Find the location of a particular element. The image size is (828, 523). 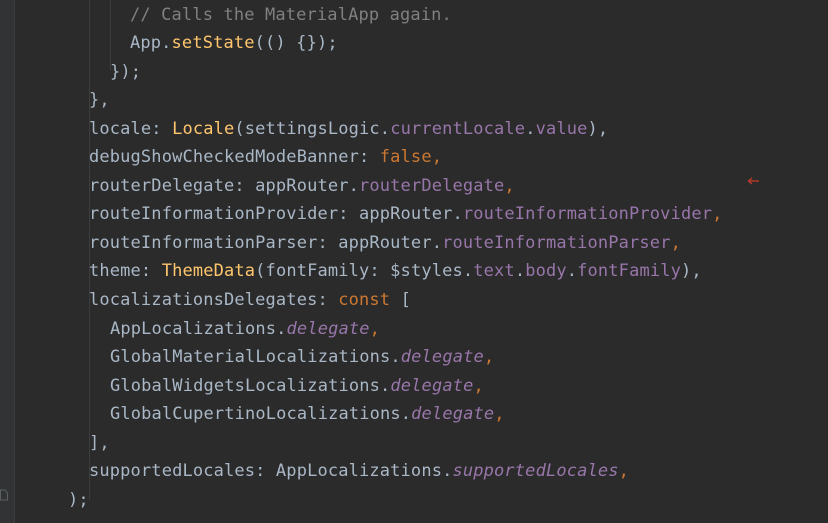

left-arrow-marker-icon is located at coordinates (753, 181).